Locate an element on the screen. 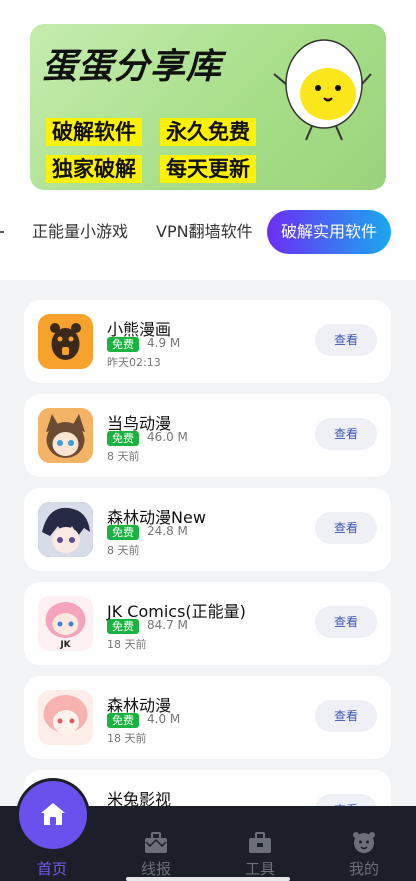 Image resolution: width=416 pixels, height=881 pixels. anime-boy-icon is located at coordinates (65, 529).